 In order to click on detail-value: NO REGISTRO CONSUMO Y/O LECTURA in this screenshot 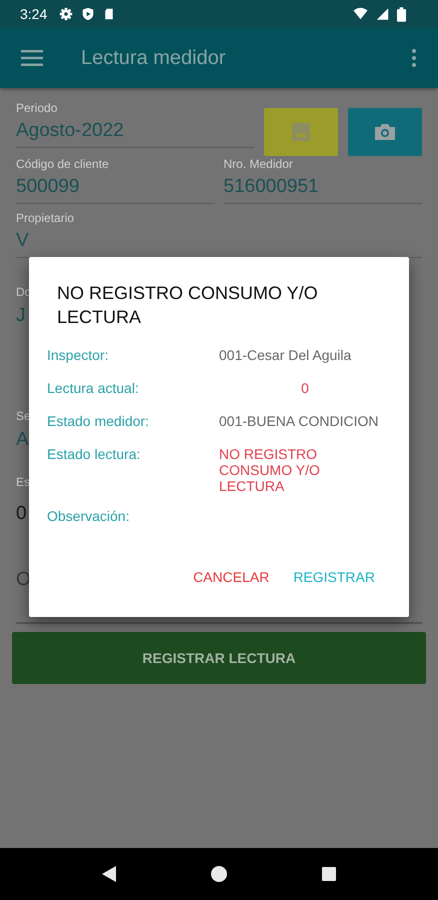, I will do `click(270, 469)`.